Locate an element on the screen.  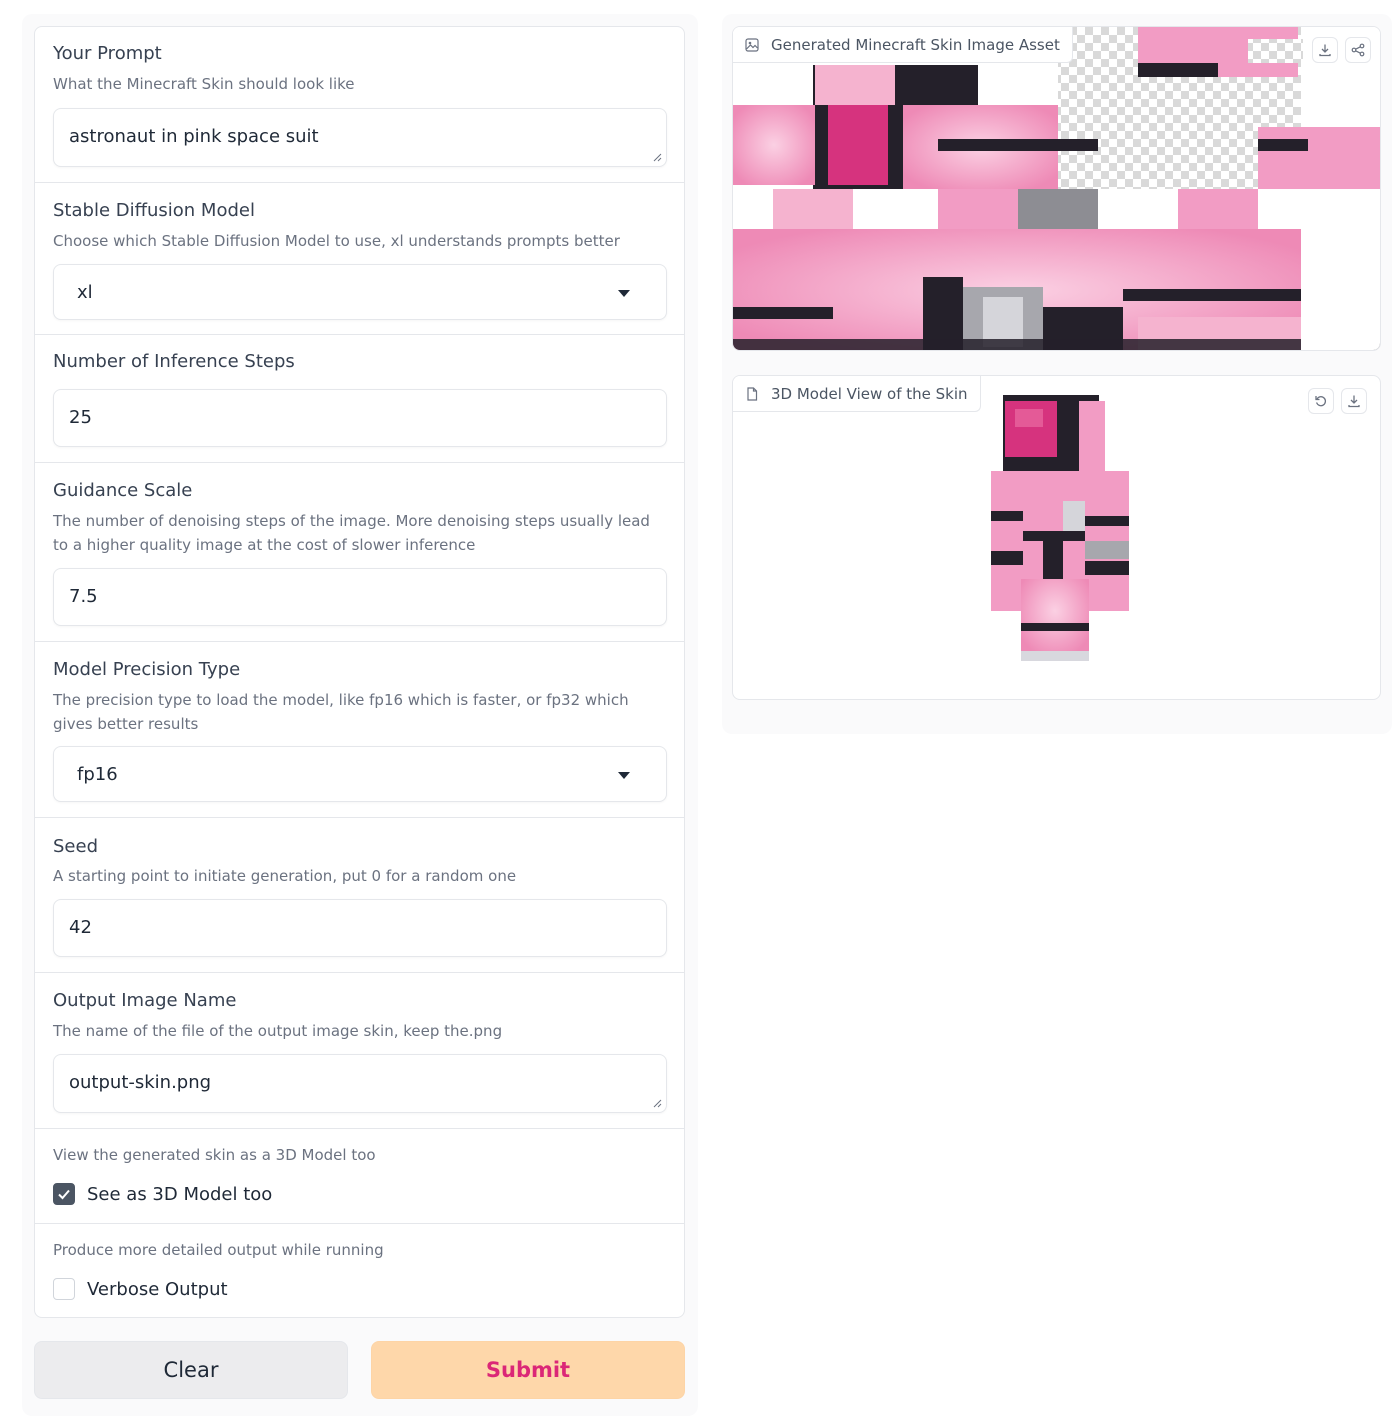
steps-input: 25 is located at coordinates (360, 418).